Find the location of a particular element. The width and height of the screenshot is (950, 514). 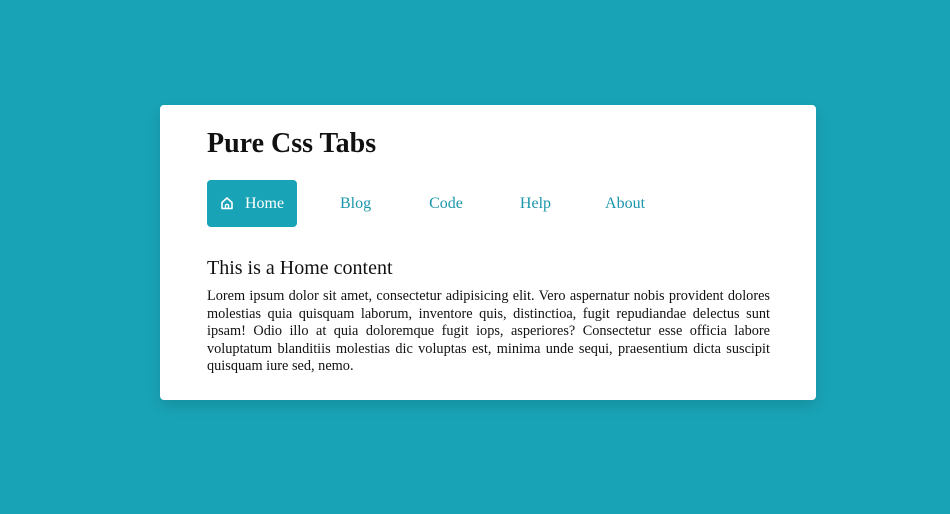

tab-code: Code is located at coordinates (446, 203).